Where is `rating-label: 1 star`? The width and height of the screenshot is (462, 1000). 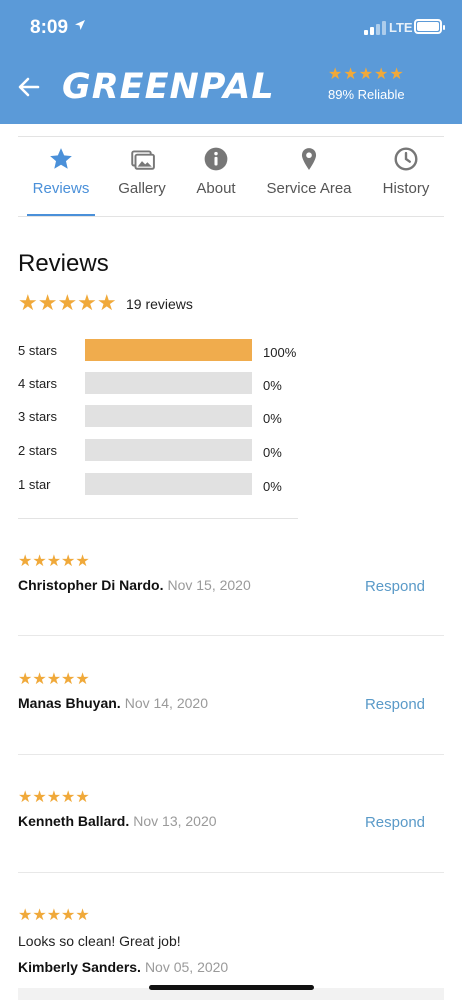
rating-label: 1 star is located at coordinates (34, 484).